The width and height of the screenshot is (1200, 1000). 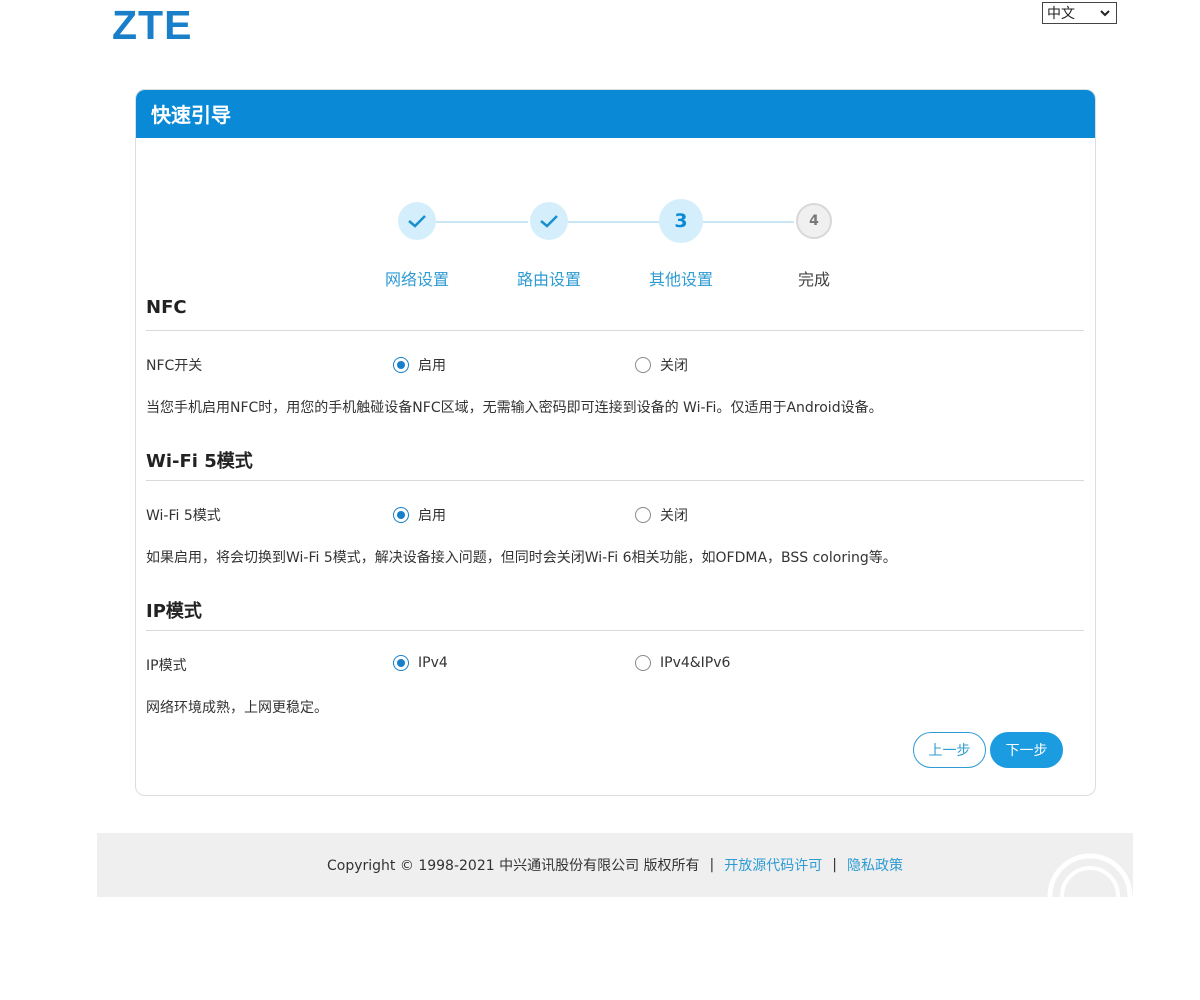 I want to click on privacy-policy-link: 隐私政策, so click(x=875, y=865).